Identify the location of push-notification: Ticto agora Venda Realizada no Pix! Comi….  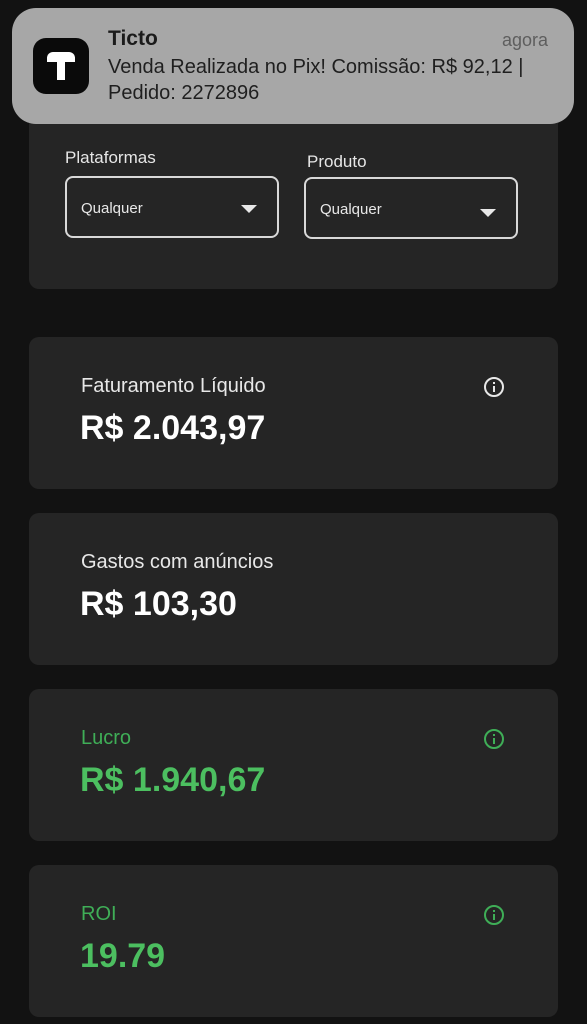
(293, 66).